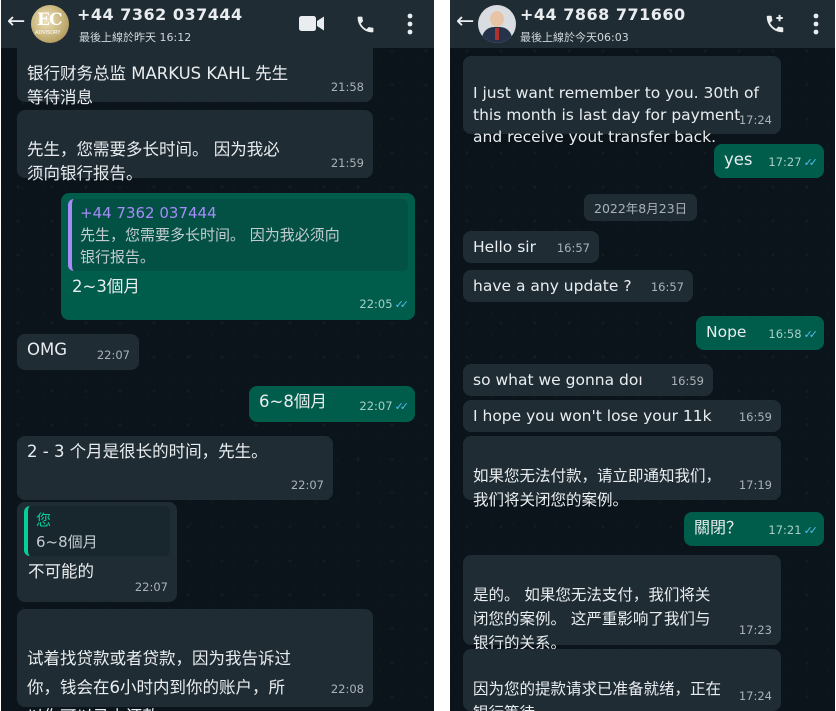  Describe the element at coordinates (552, 286) in the screenshot. I see `message-text: have a any update ?` at that location.